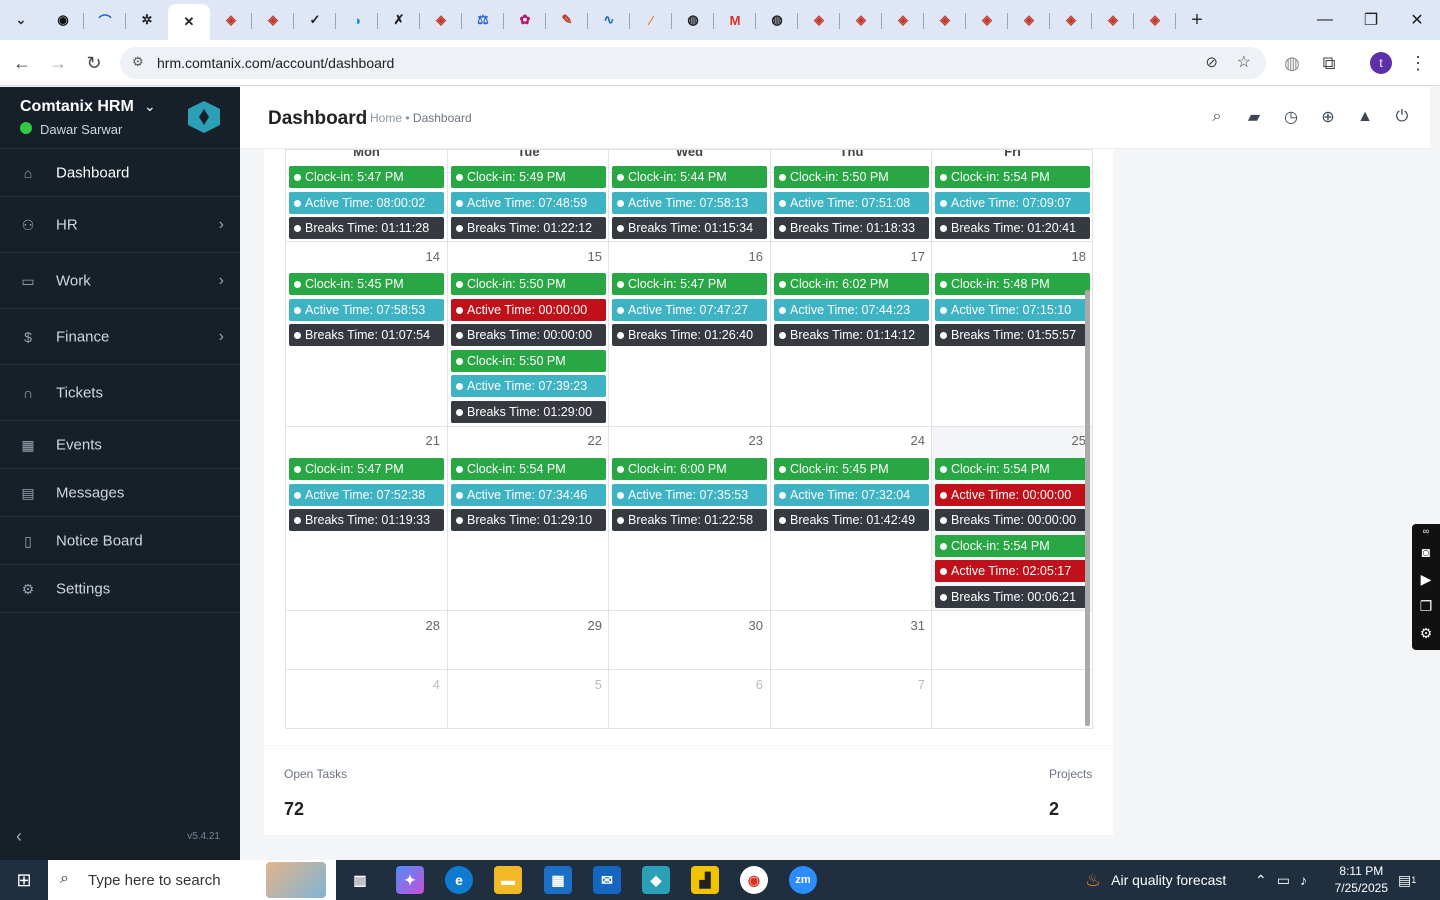  What do you see at coordinates (689, 469) in the screenshot?
I see `clock-in-event: Clock-in: 6:00 PM` at bounding box center [689, 469].